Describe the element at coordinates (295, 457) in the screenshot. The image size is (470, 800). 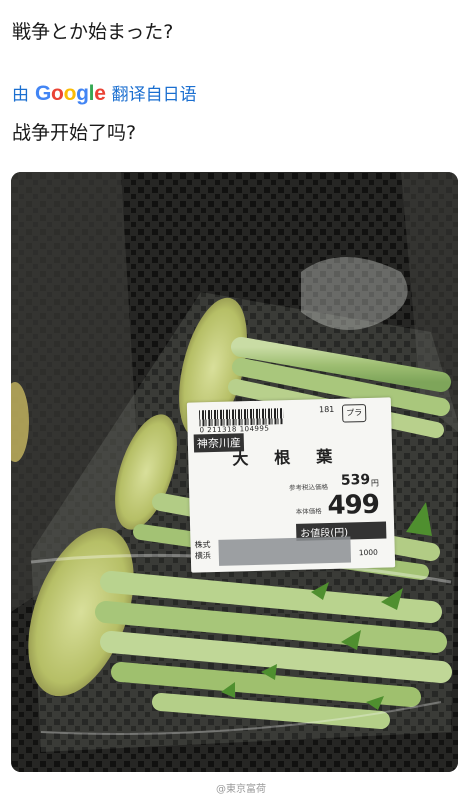
I see `product-name: 大根葉` at that location.